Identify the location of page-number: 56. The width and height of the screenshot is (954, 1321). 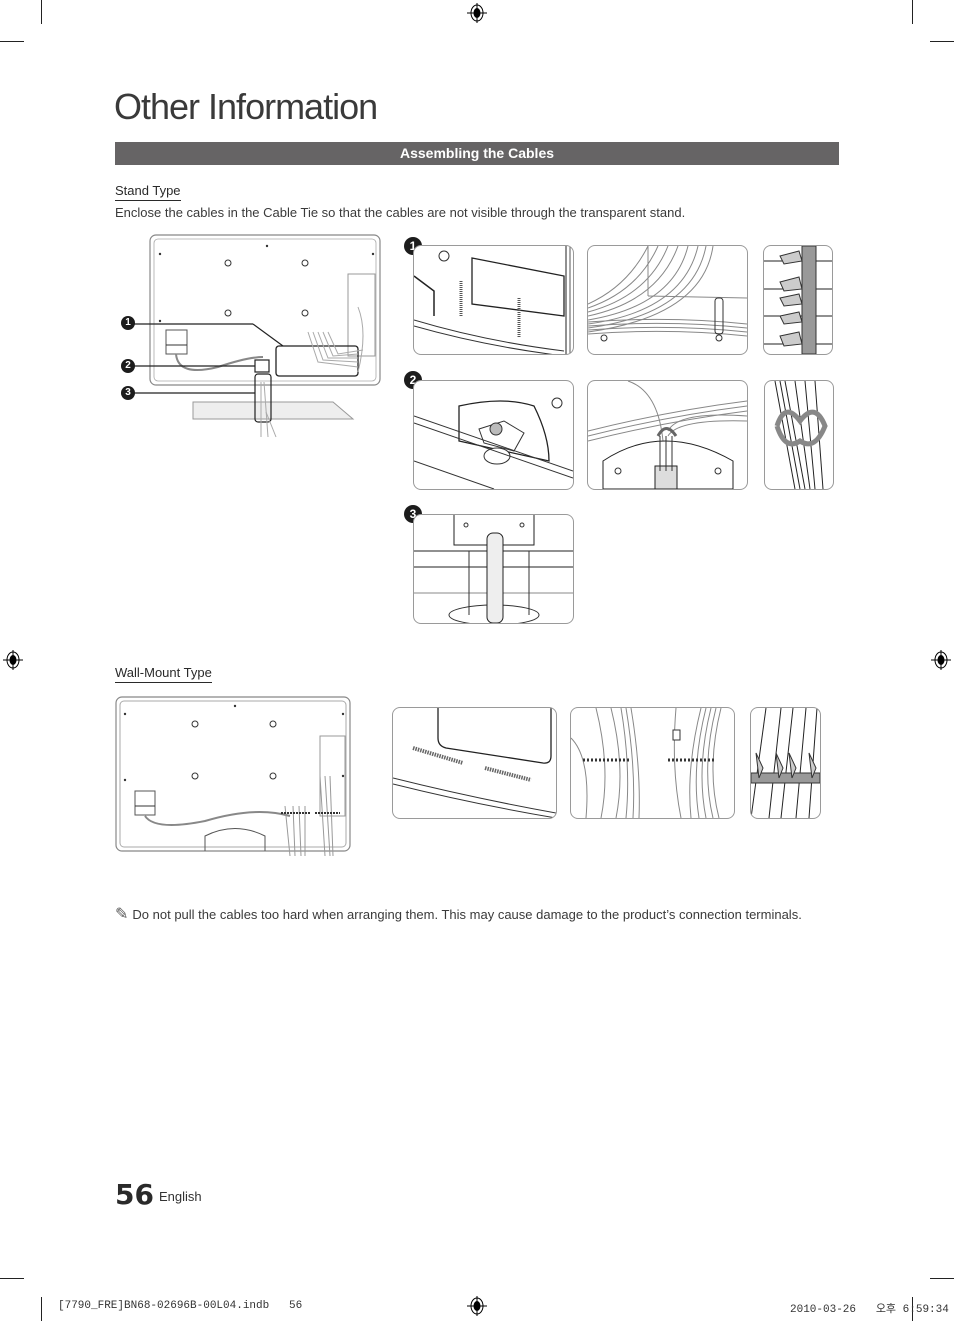
(134, 1194).